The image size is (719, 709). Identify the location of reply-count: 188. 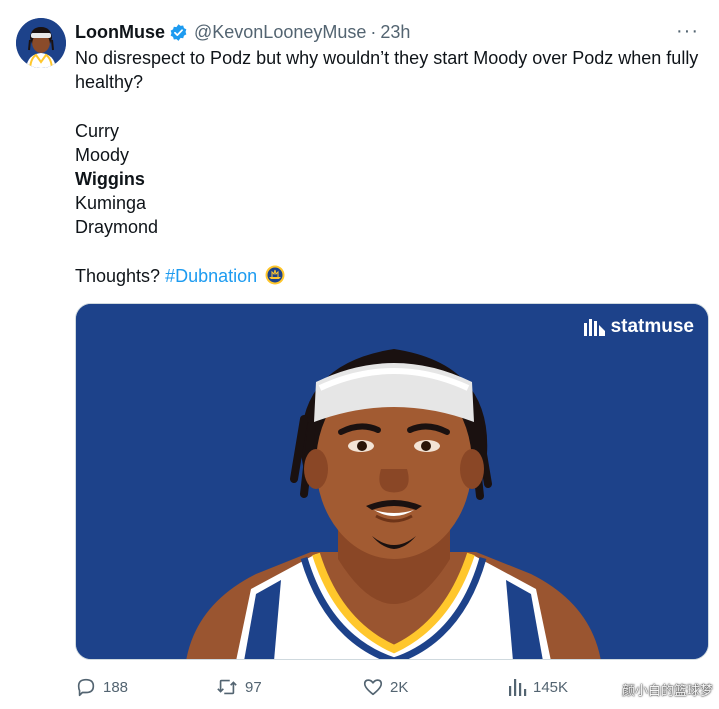
(116, 687).